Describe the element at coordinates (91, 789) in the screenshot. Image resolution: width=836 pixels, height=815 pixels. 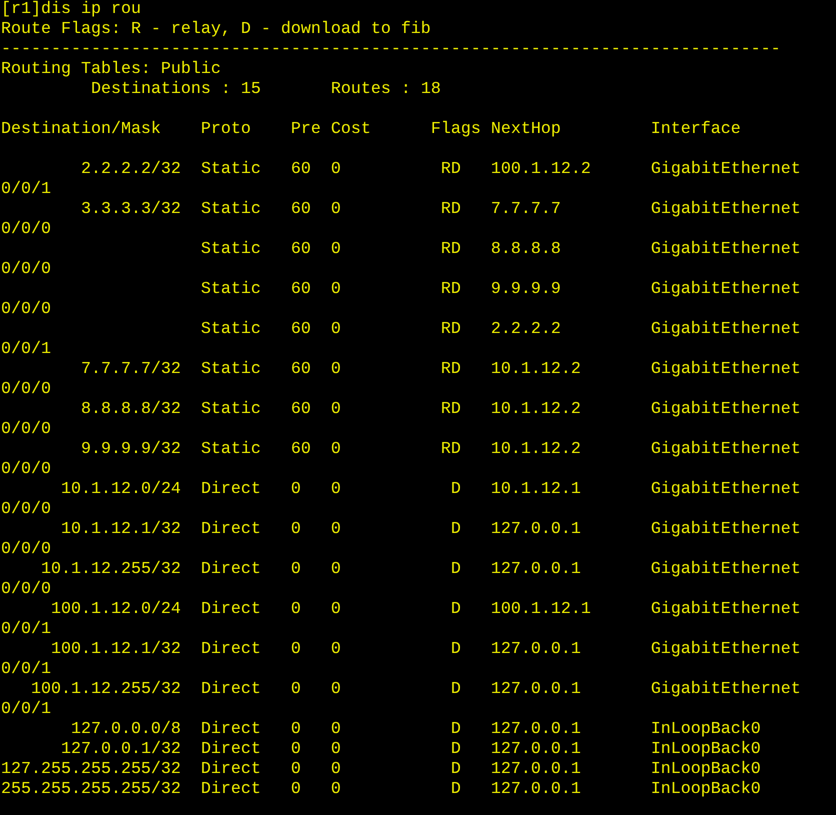
I see `destination-cell: 255.255.255.255/32` at that location.